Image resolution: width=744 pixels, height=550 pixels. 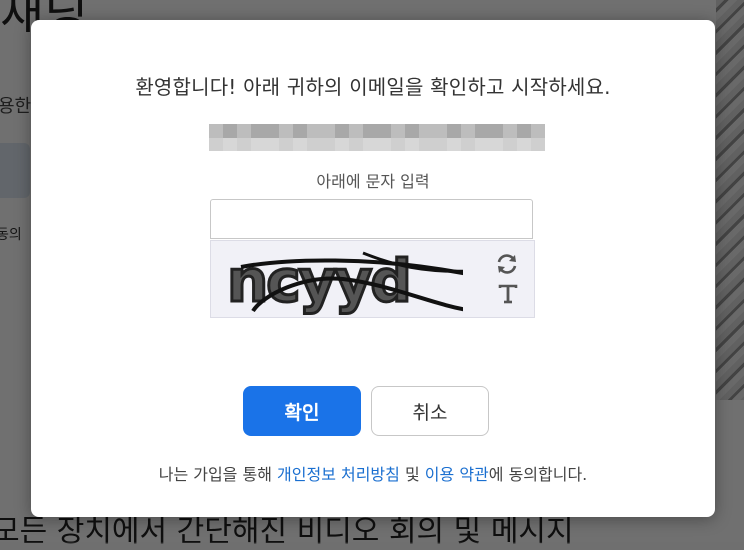 I want to click on captcha-image: ncyyd, so click(x=344, y=280).